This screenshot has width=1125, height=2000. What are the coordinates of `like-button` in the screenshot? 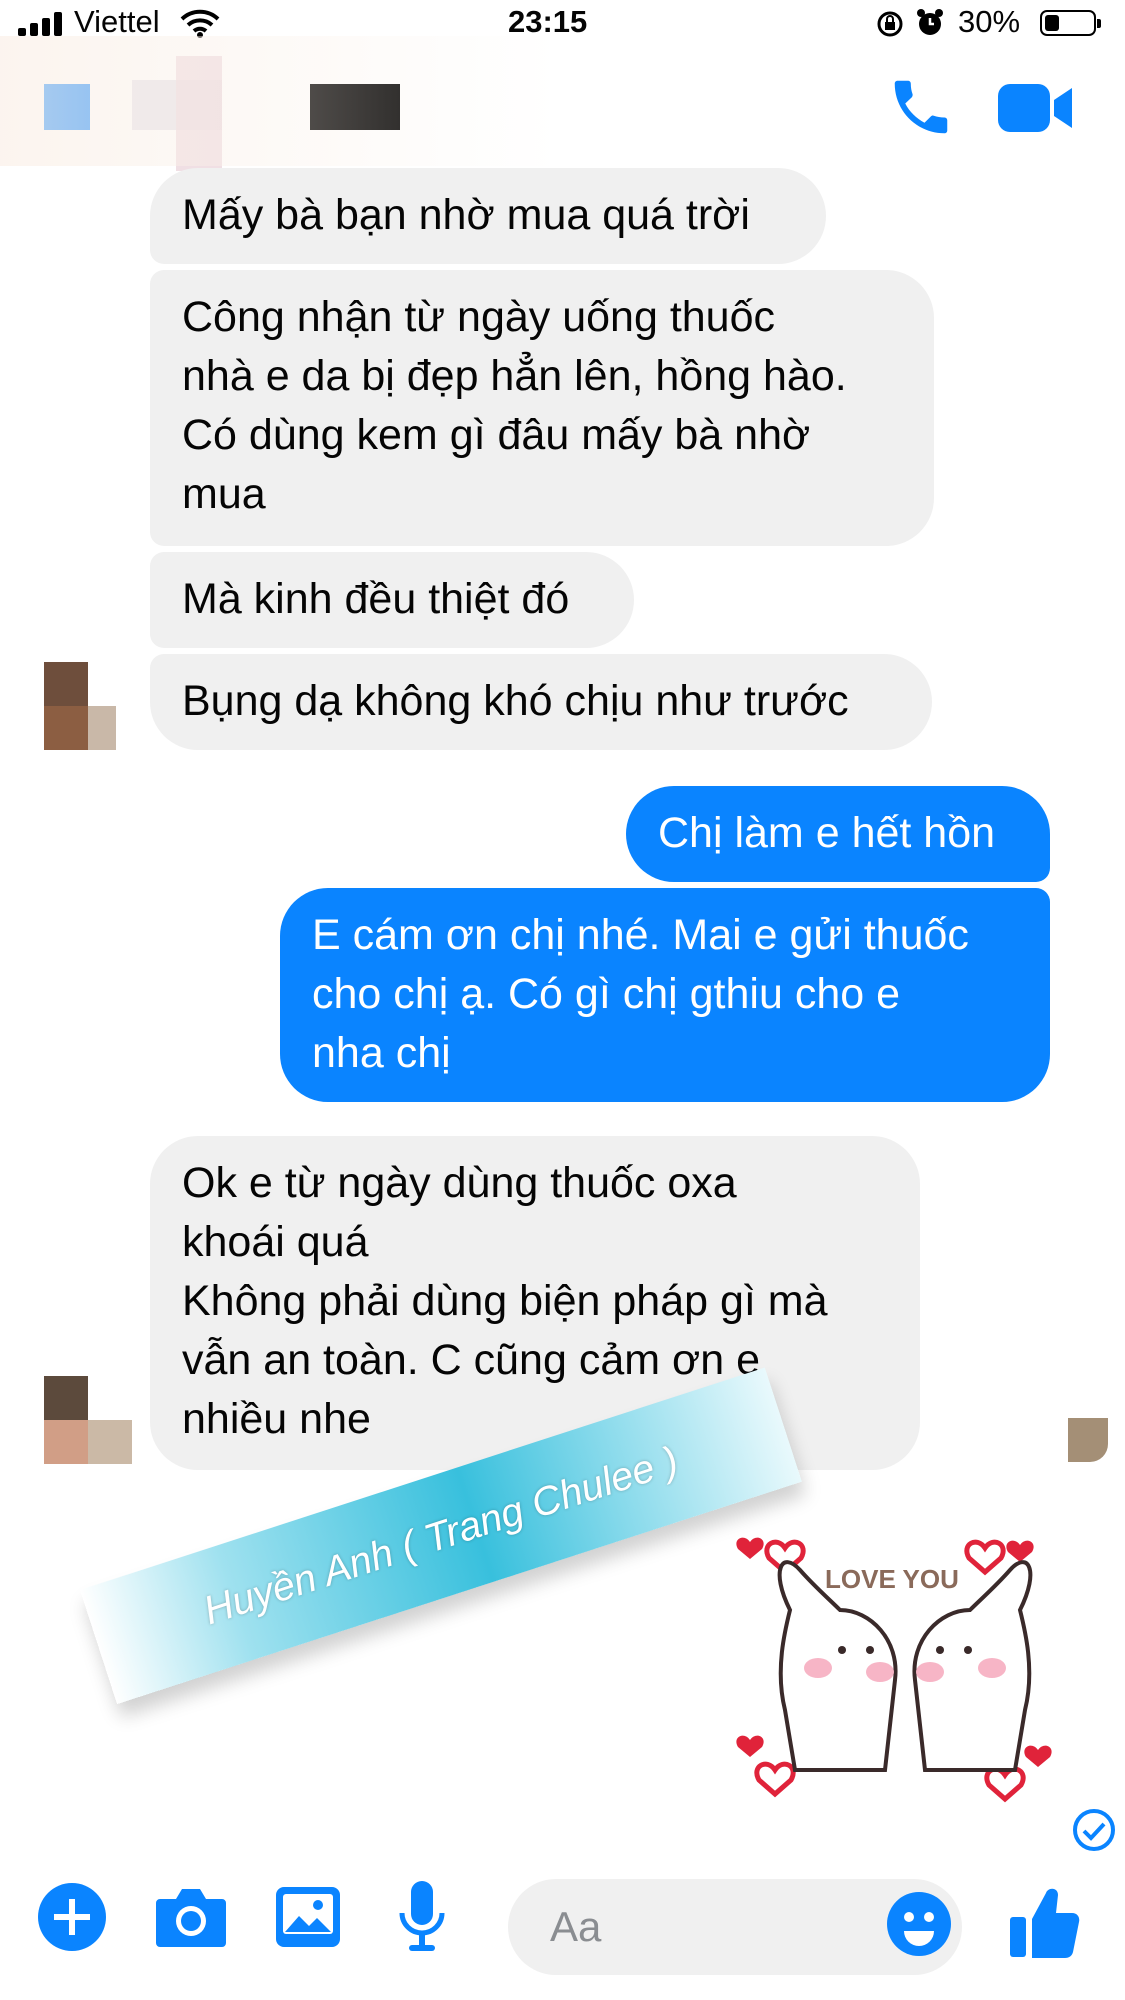 It's located at (1044, 1921).